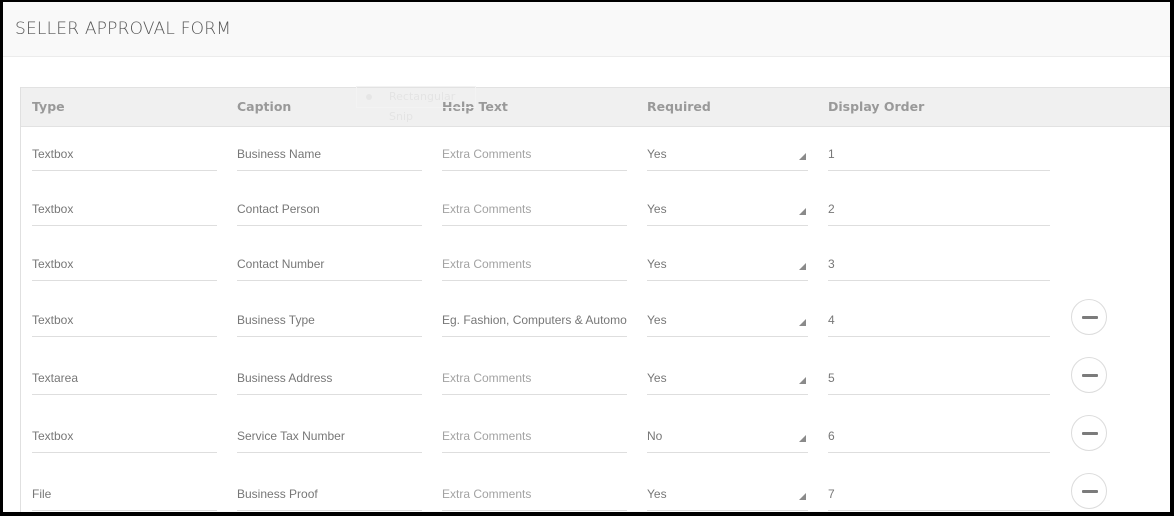 The width and height of the screenshot is (1174, 516). What do you see at coordinates (534, 315) in the screenshot?
I see `help-text-input: Eg. Fashion, Computers & Automo` at bounding box center [534, 315].